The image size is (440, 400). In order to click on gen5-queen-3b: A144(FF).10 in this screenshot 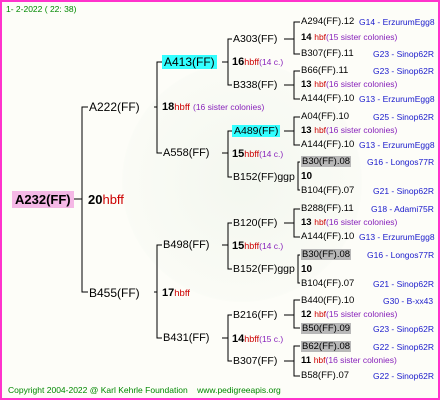, I will do `click(327, 145)`.